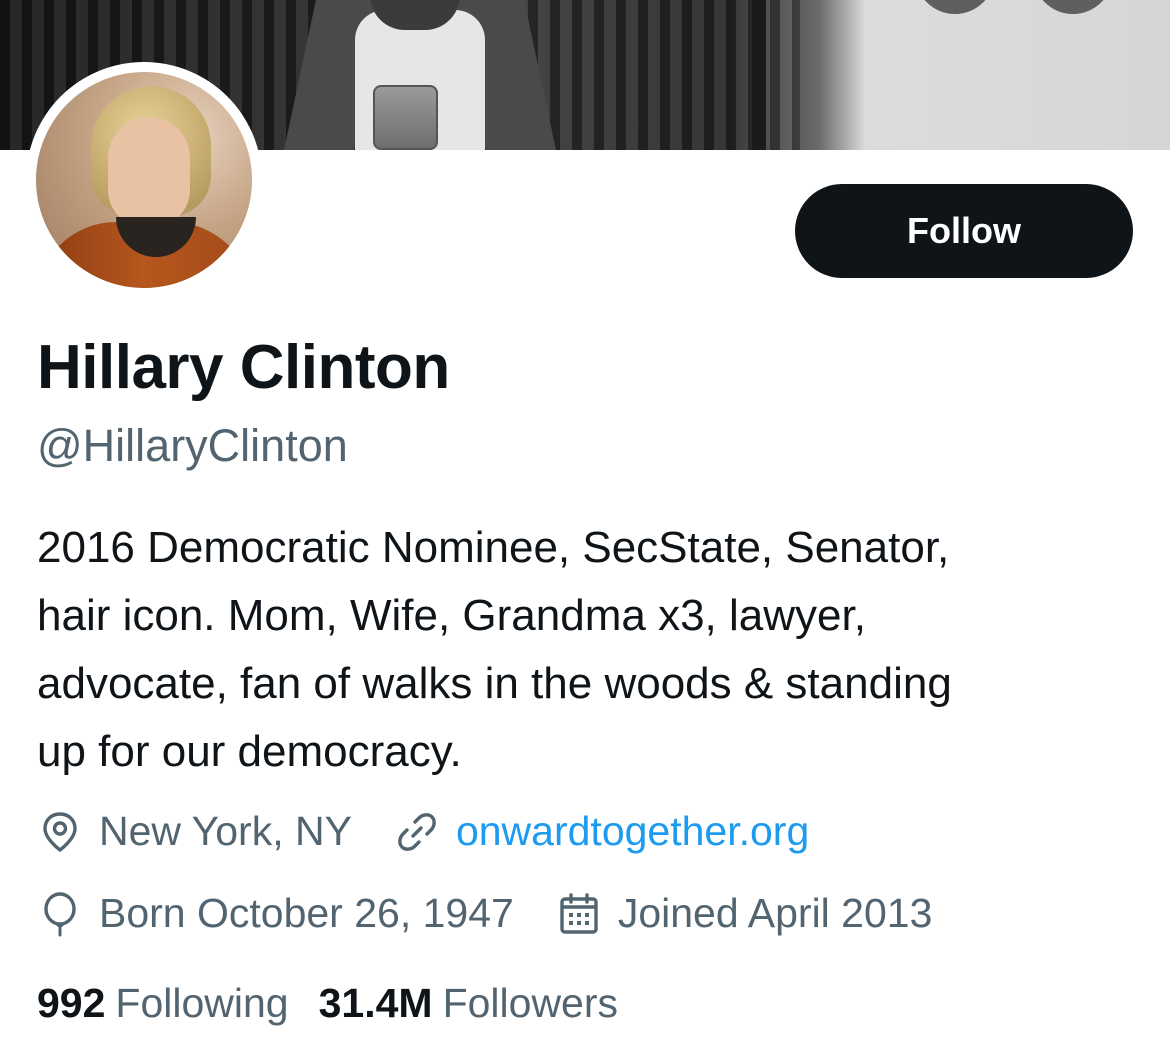  Describe the element at coordinates (60, 832) in the screenshot. I see `location-pin-icon` at that location.